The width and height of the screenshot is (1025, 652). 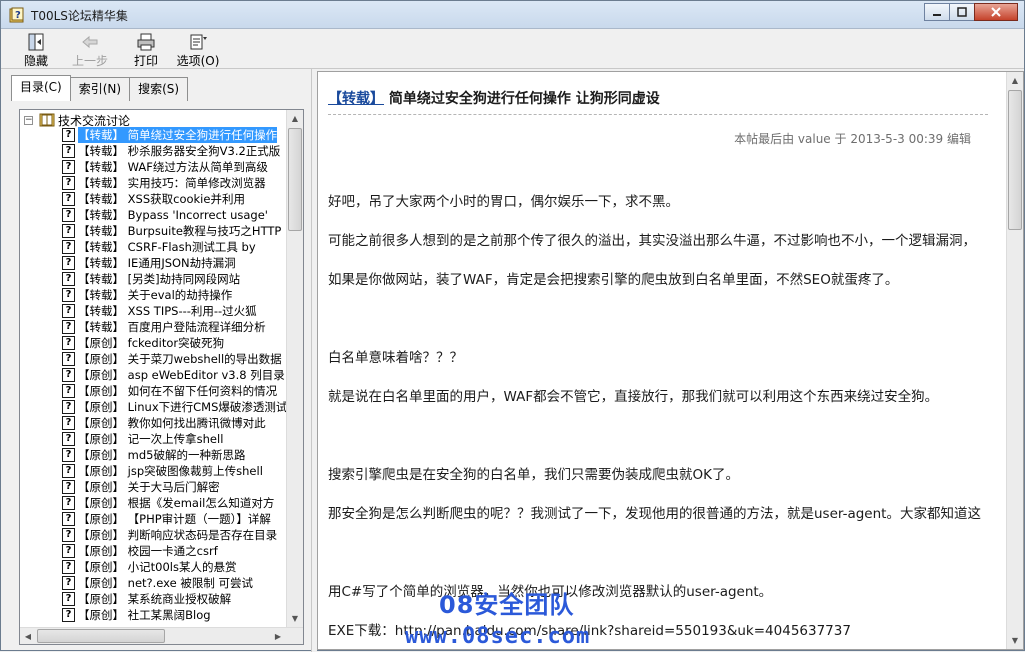 I want to click on minimize-icon, so click(x=937, y=15).